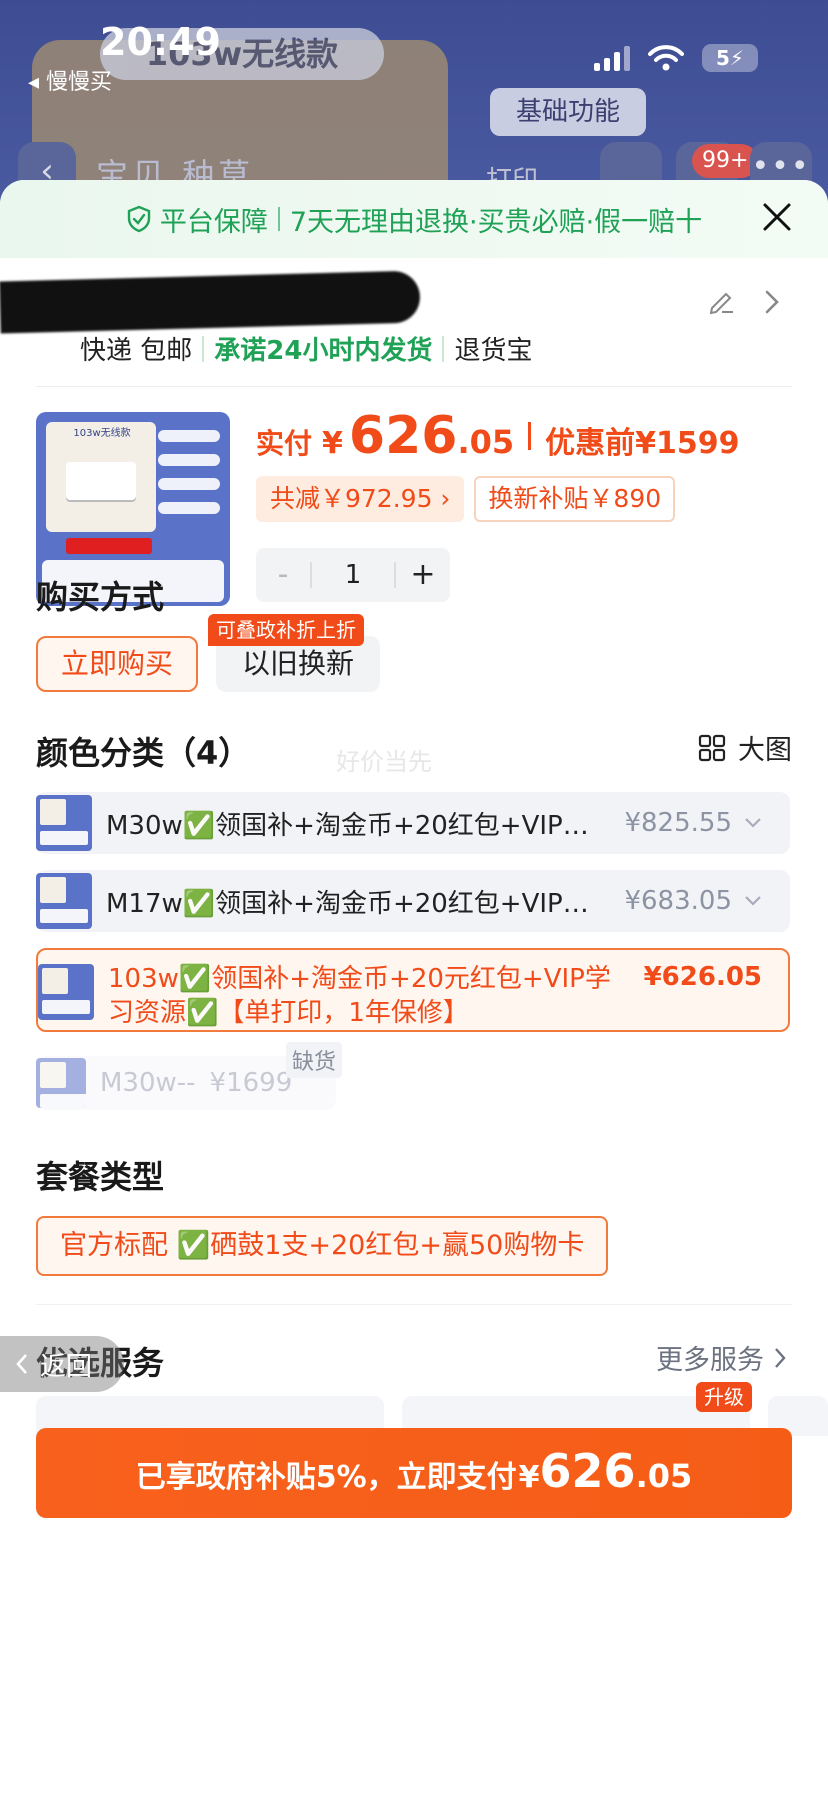 This screenshot has width=828, height=1796. What do you see at coordinates (423, 575) in the screenshot?
I see `increase-quantity-button: +` at bounding box center [423, 575].